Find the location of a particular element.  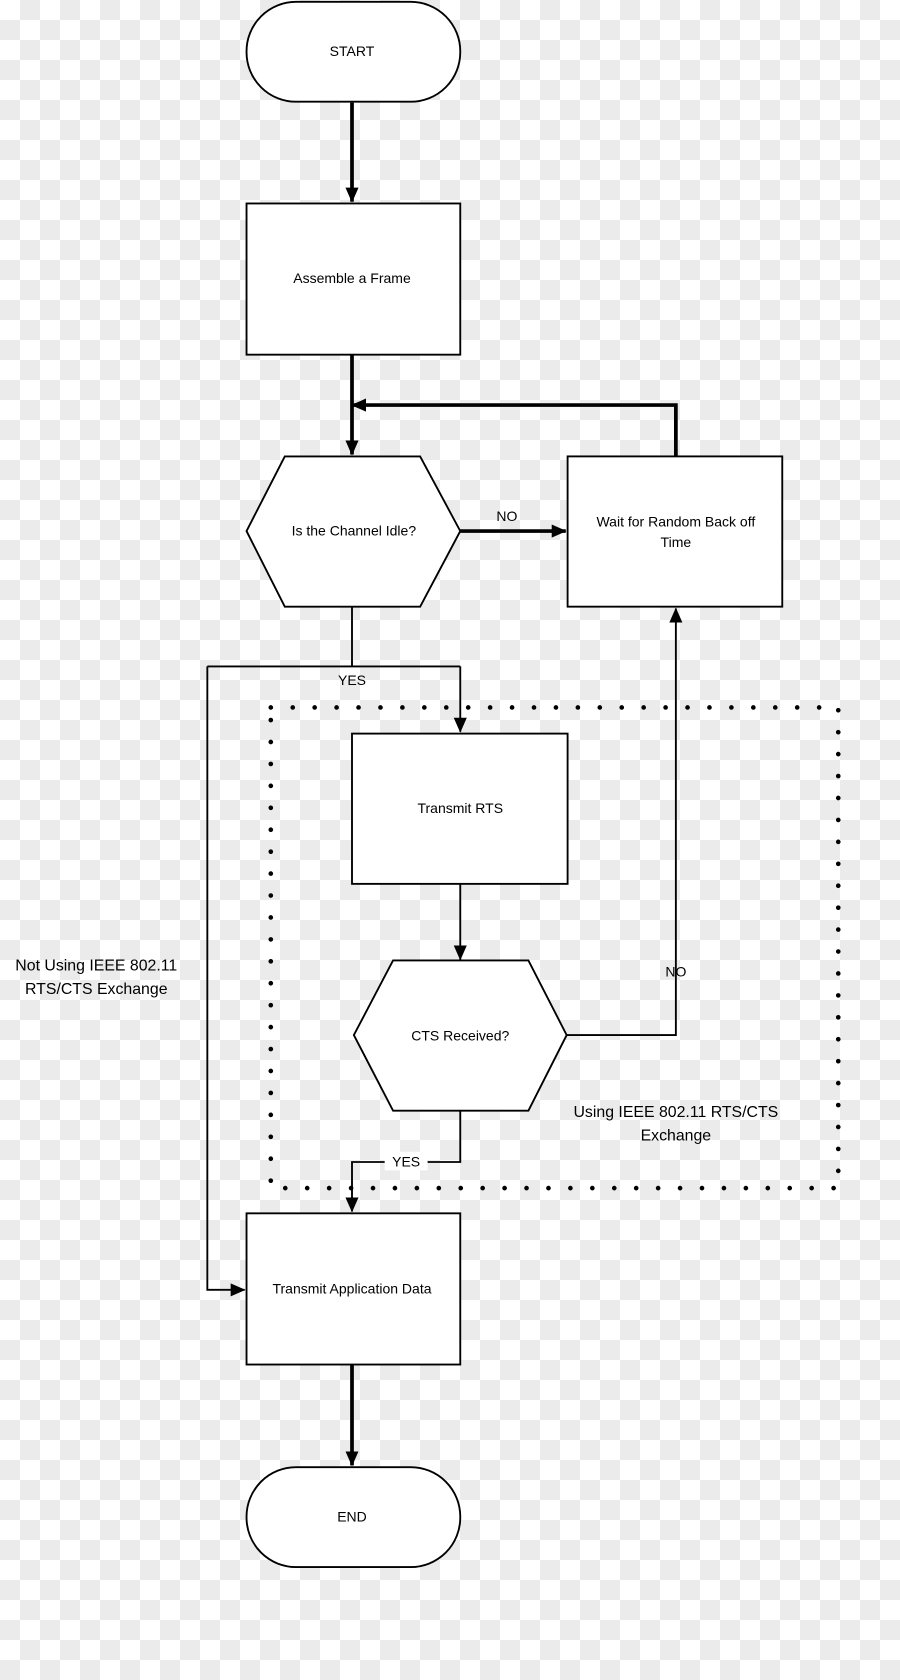

start-label: START is located at coordinates (352, 51).